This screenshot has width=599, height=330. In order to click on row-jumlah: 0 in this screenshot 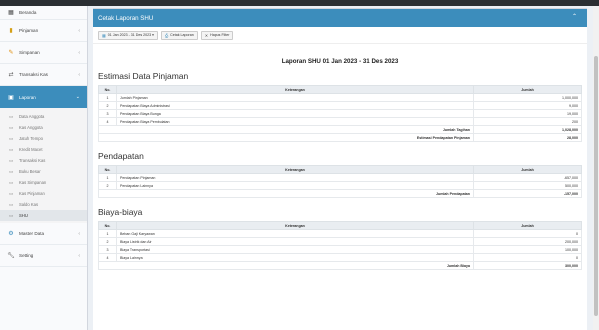, I will do `click(527, 257)`.